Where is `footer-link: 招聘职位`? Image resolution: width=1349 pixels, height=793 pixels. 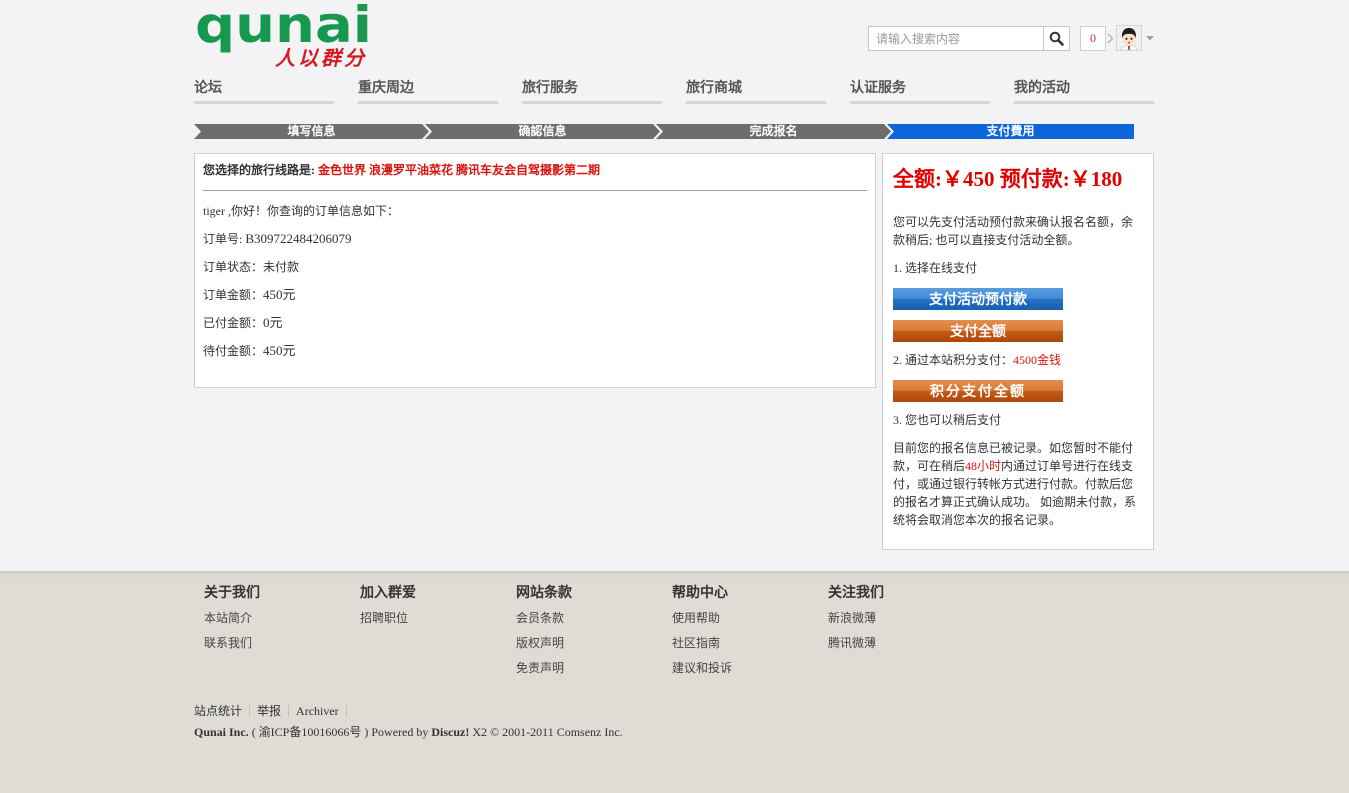 footer-link: 招聘职位 is located at coordinates (388, 618).